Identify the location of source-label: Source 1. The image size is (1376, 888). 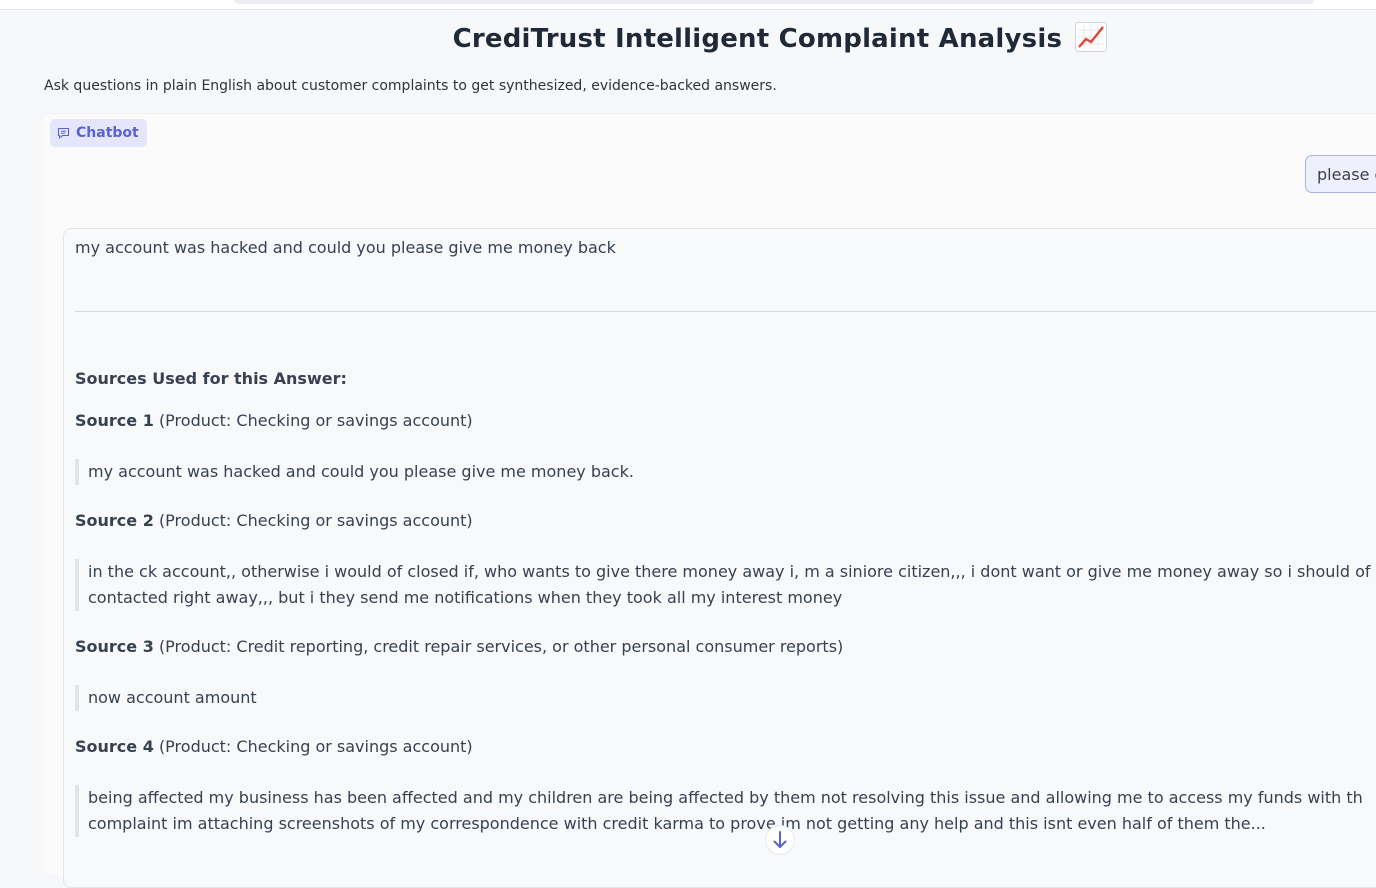
(114, 420).